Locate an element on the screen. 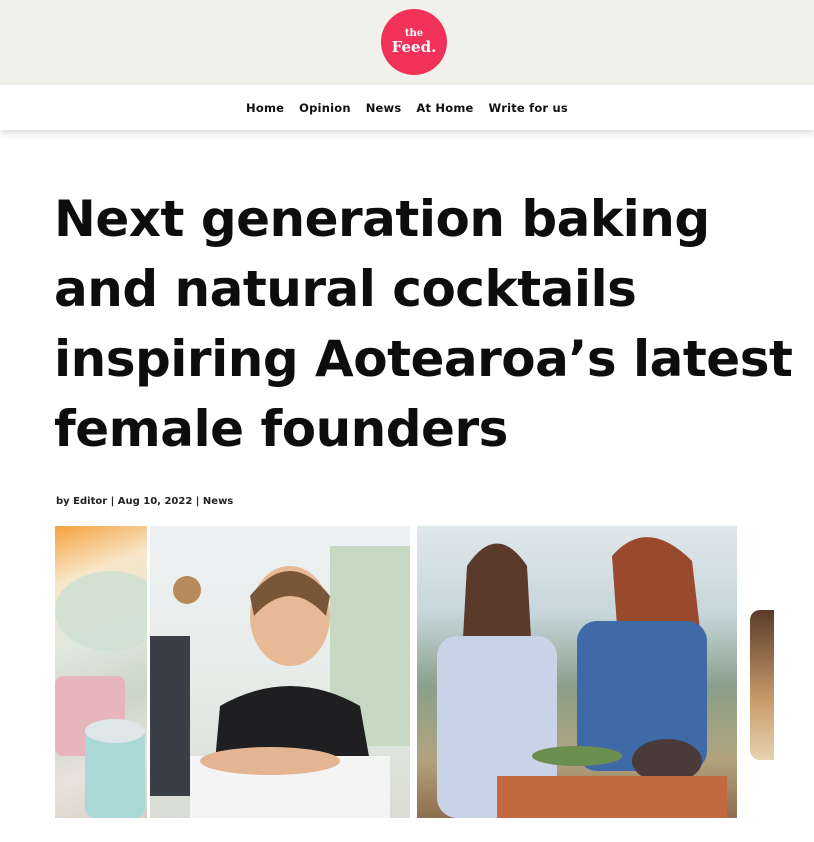 The width and height of the screenshot is (814, 842). logo-line-2: Feed. is located at coordinates (414, 47).